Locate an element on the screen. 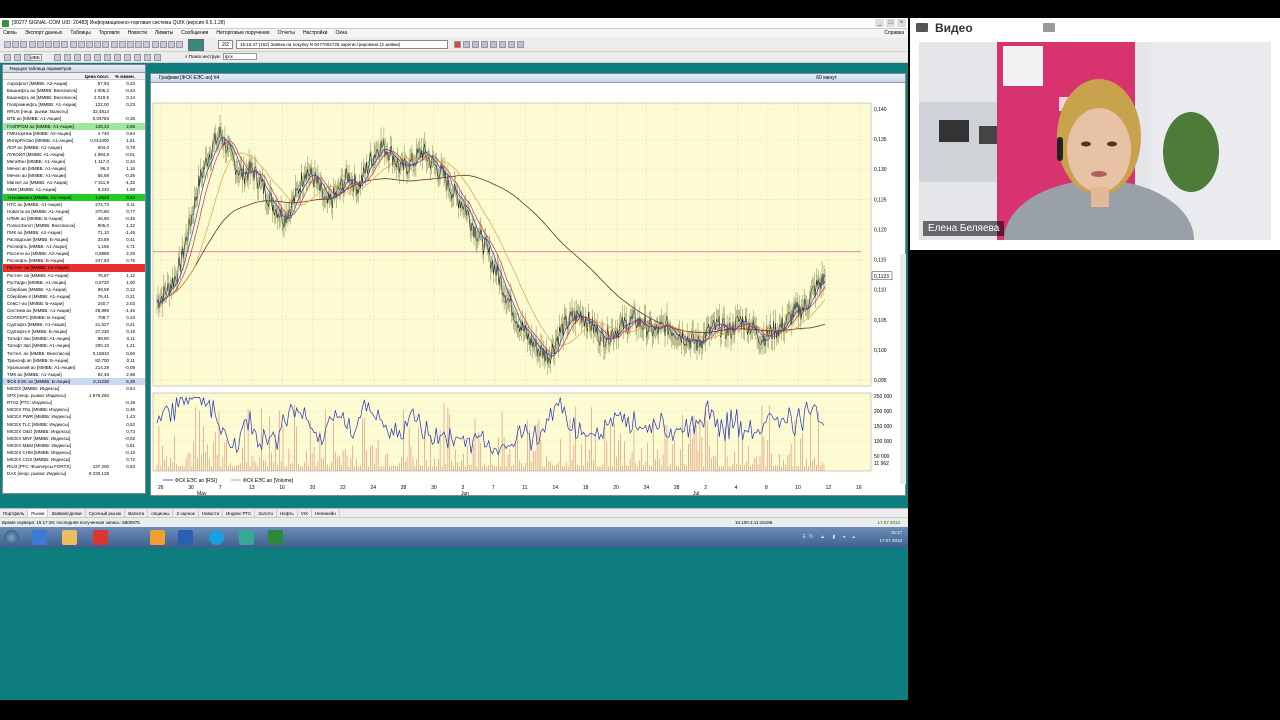  menu-item-3: Торговля is located at coordinates (109, 33).